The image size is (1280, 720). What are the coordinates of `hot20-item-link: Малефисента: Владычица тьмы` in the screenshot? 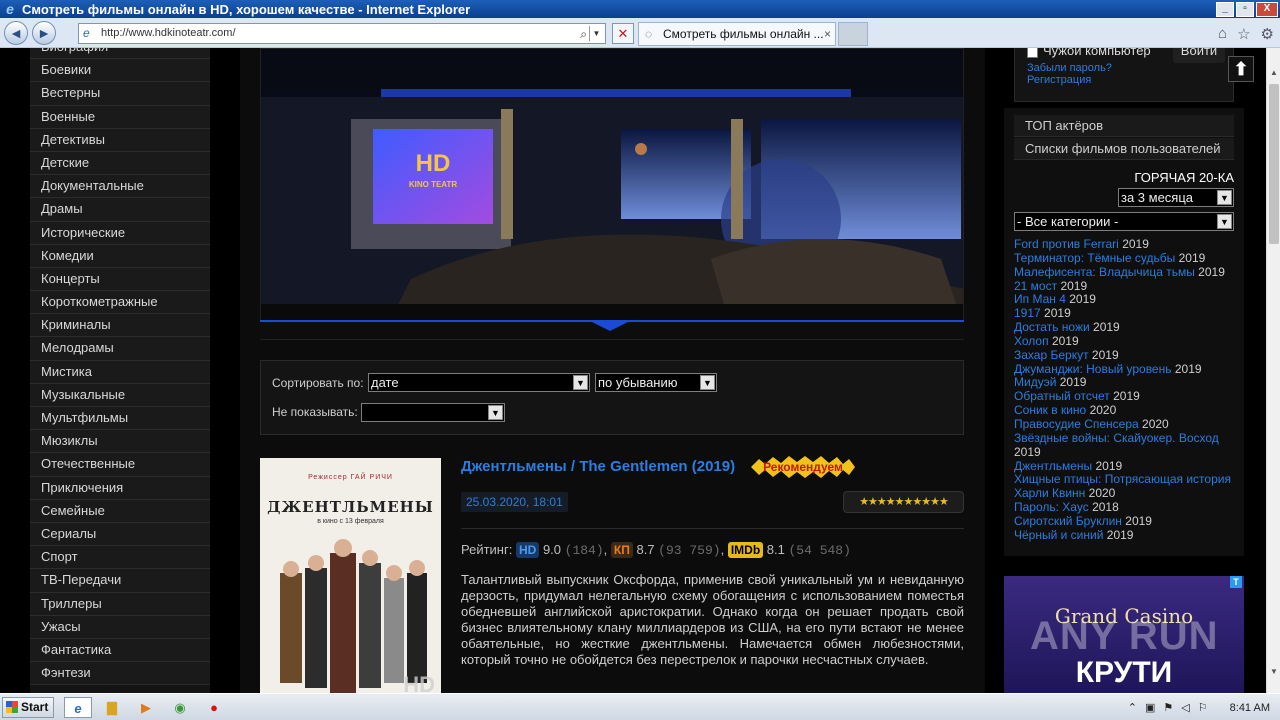 It's located at (1104, 272).